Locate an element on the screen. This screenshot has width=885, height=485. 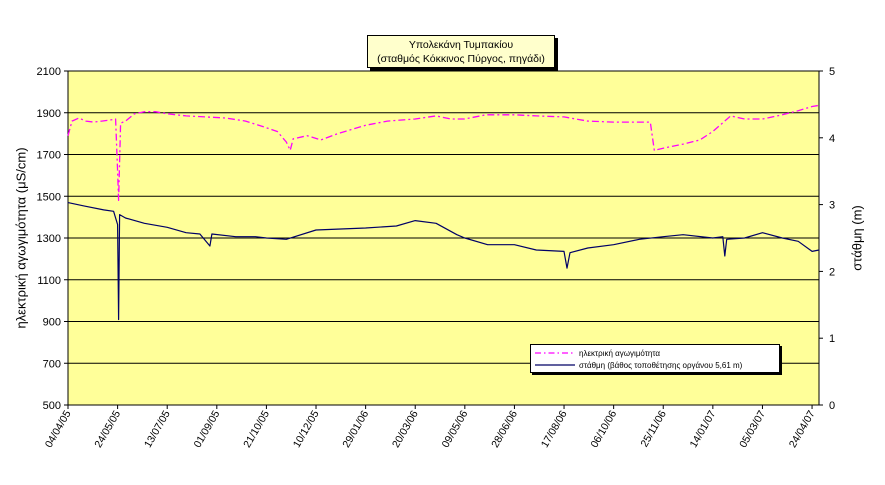
x-tick-label: 25/11/06 is located at coordinates (653, 428).